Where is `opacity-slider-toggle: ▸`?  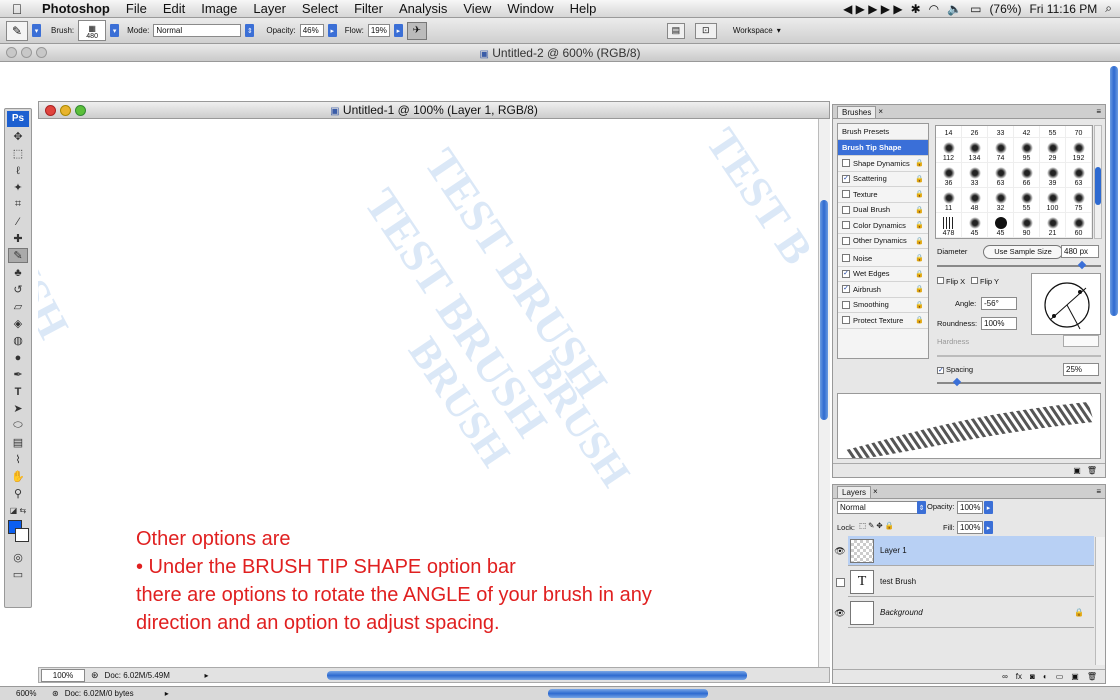 opacity-slider-toggle: ▸ is located at coordinates (332, 30).